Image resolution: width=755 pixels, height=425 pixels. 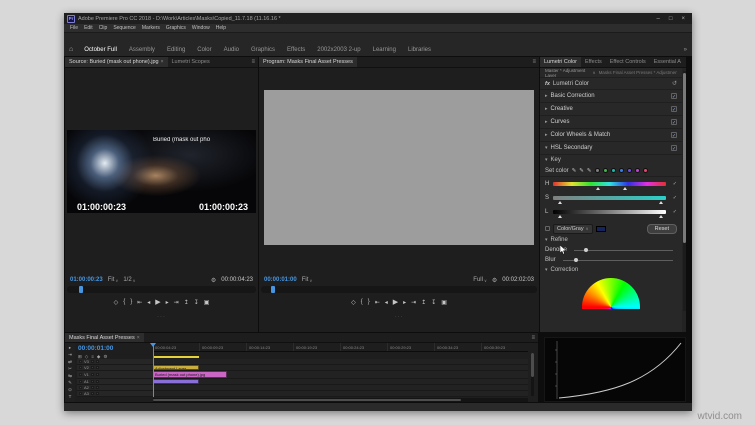 I want to click on mark-in-icon: {, so click(x=362, y=302).